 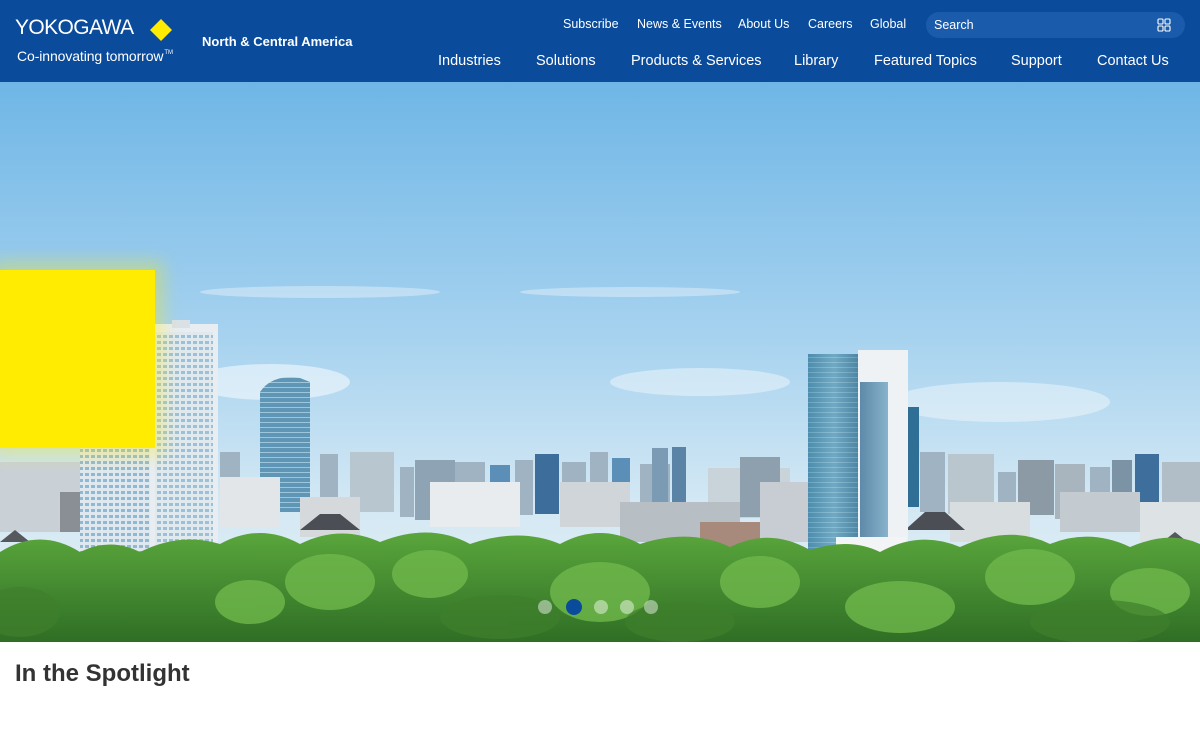 What do you see at coordinates (679, 24) in the screenshot?
I see `news-events-link: News & Events` at bounding box center [679, 24].